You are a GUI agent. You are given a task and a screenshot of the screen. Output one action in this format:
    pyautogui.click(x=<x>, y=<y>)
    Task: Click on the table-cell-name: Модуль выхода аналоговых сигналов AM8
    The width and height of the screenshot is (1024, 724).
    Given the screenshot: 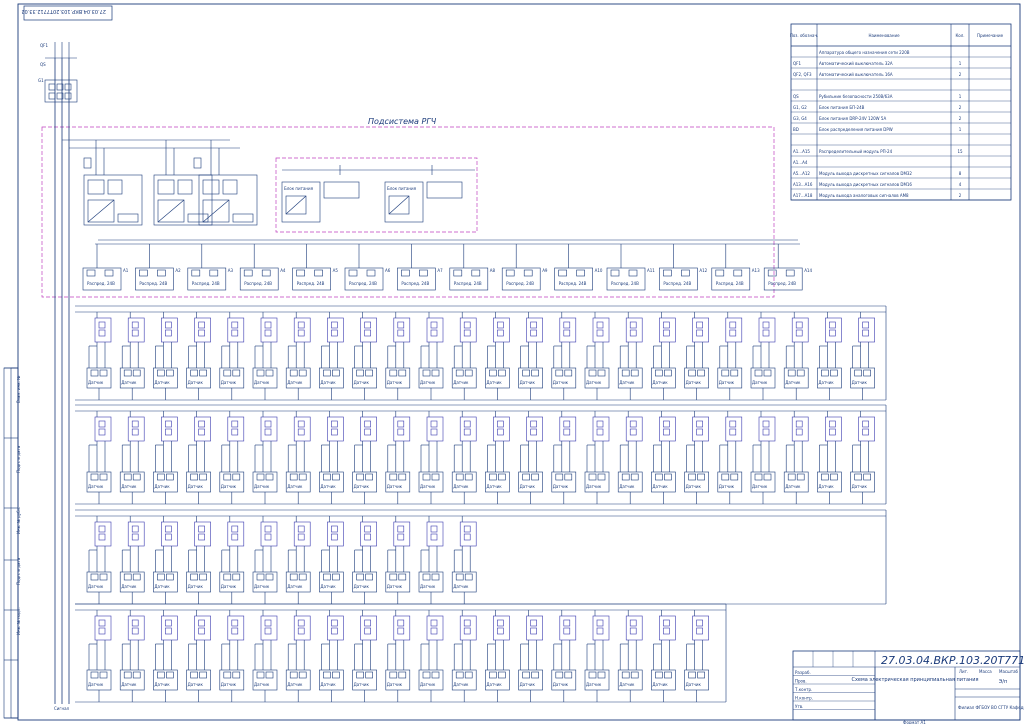 What is the action you would take?
    pyautogui.click(x=864, y=195)
    